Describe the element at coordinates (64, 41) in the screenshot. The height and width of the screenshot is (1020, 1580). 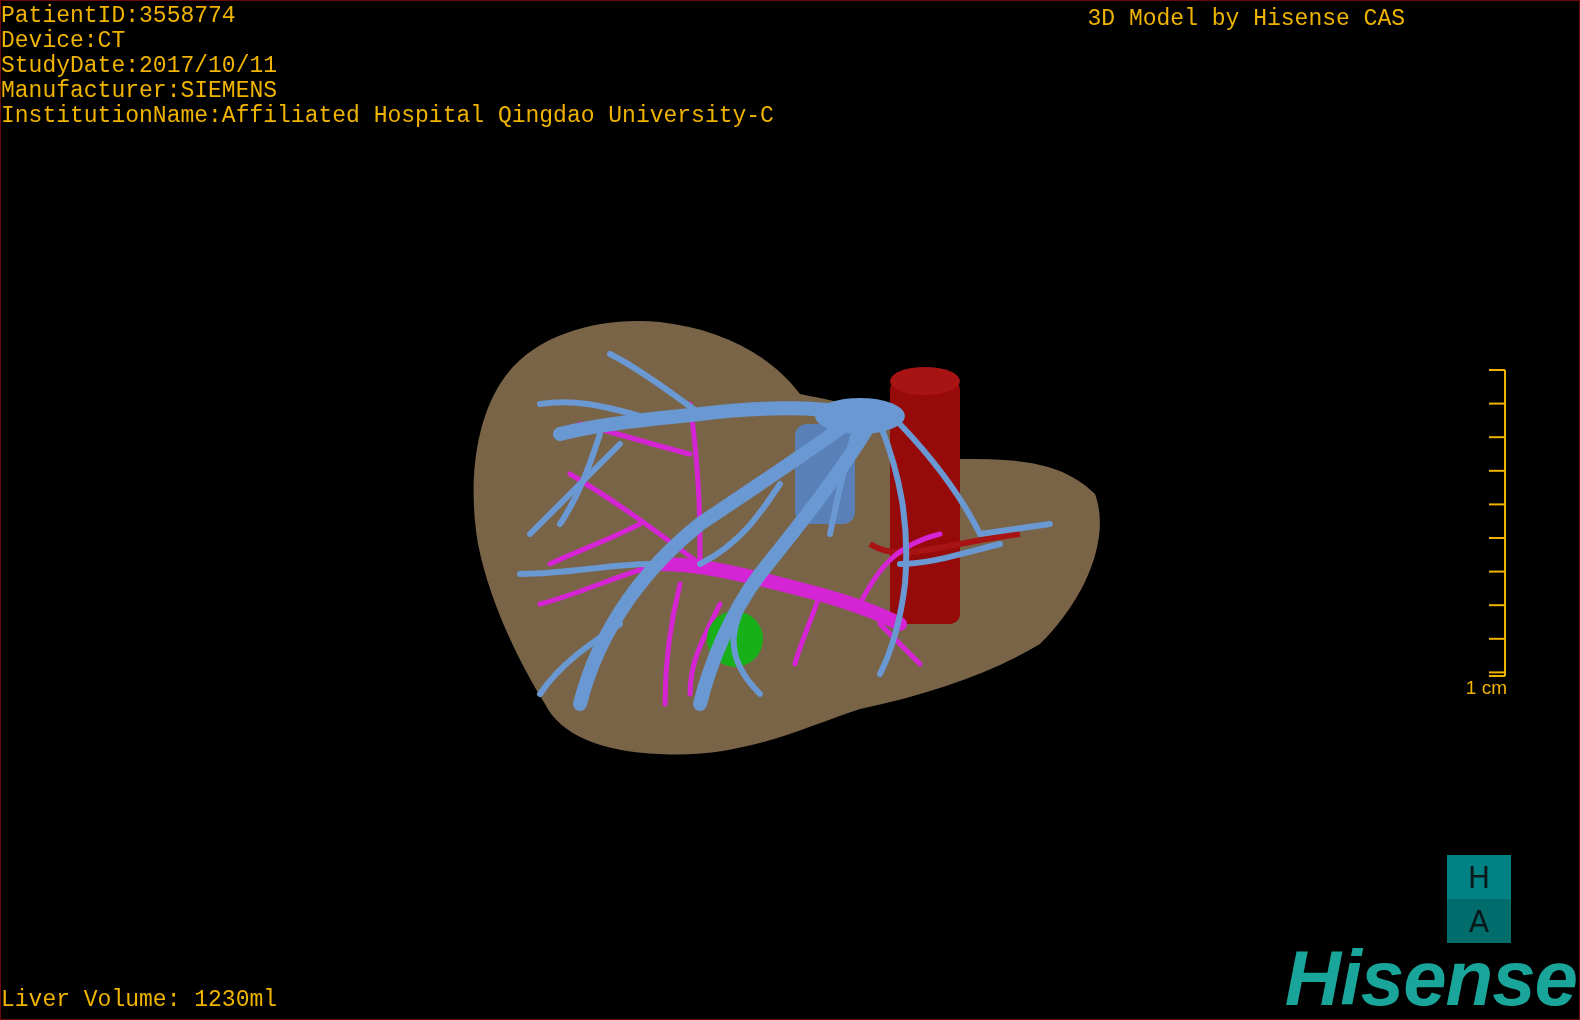
I see `patient-info-text: Device:CT` at that location.